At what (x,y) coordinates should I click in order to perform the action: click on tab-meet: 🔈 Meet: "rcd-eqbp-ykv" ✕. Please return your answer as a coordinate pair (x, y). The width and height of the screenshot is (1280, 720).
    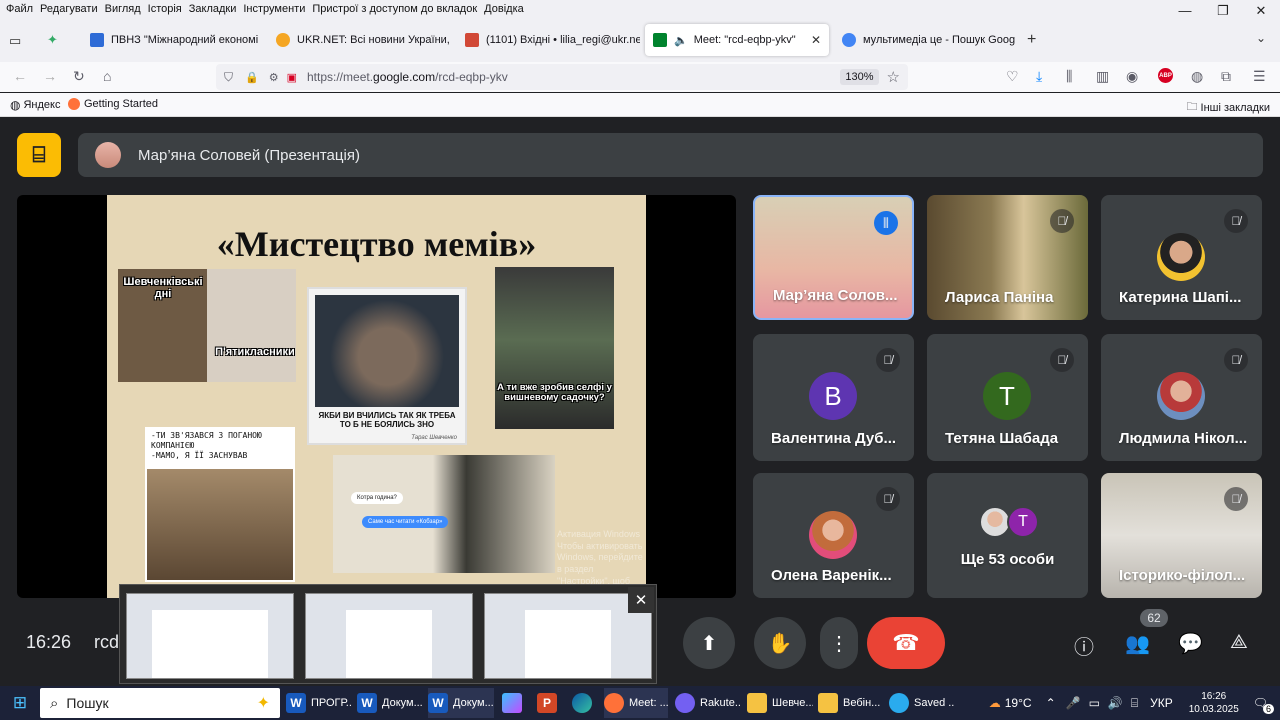
    Looking at the image, I should click on (737, 40).